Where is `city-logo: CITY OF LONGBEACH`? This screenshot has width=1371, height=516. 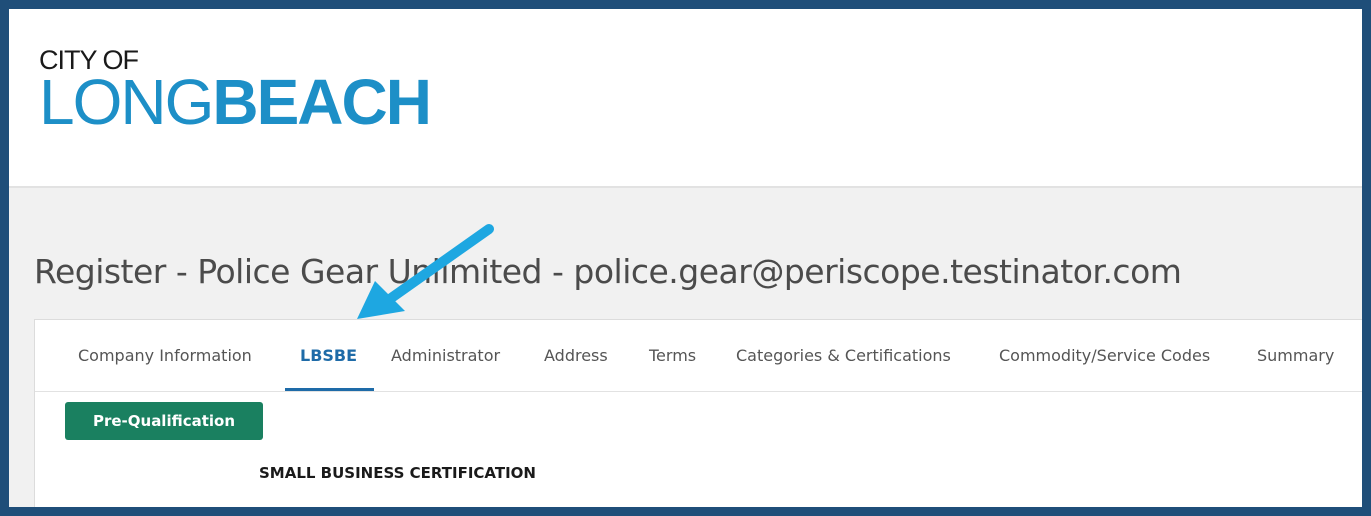
city-logo: CITY OF LONGBEACH is located at coordinates (235, 91).